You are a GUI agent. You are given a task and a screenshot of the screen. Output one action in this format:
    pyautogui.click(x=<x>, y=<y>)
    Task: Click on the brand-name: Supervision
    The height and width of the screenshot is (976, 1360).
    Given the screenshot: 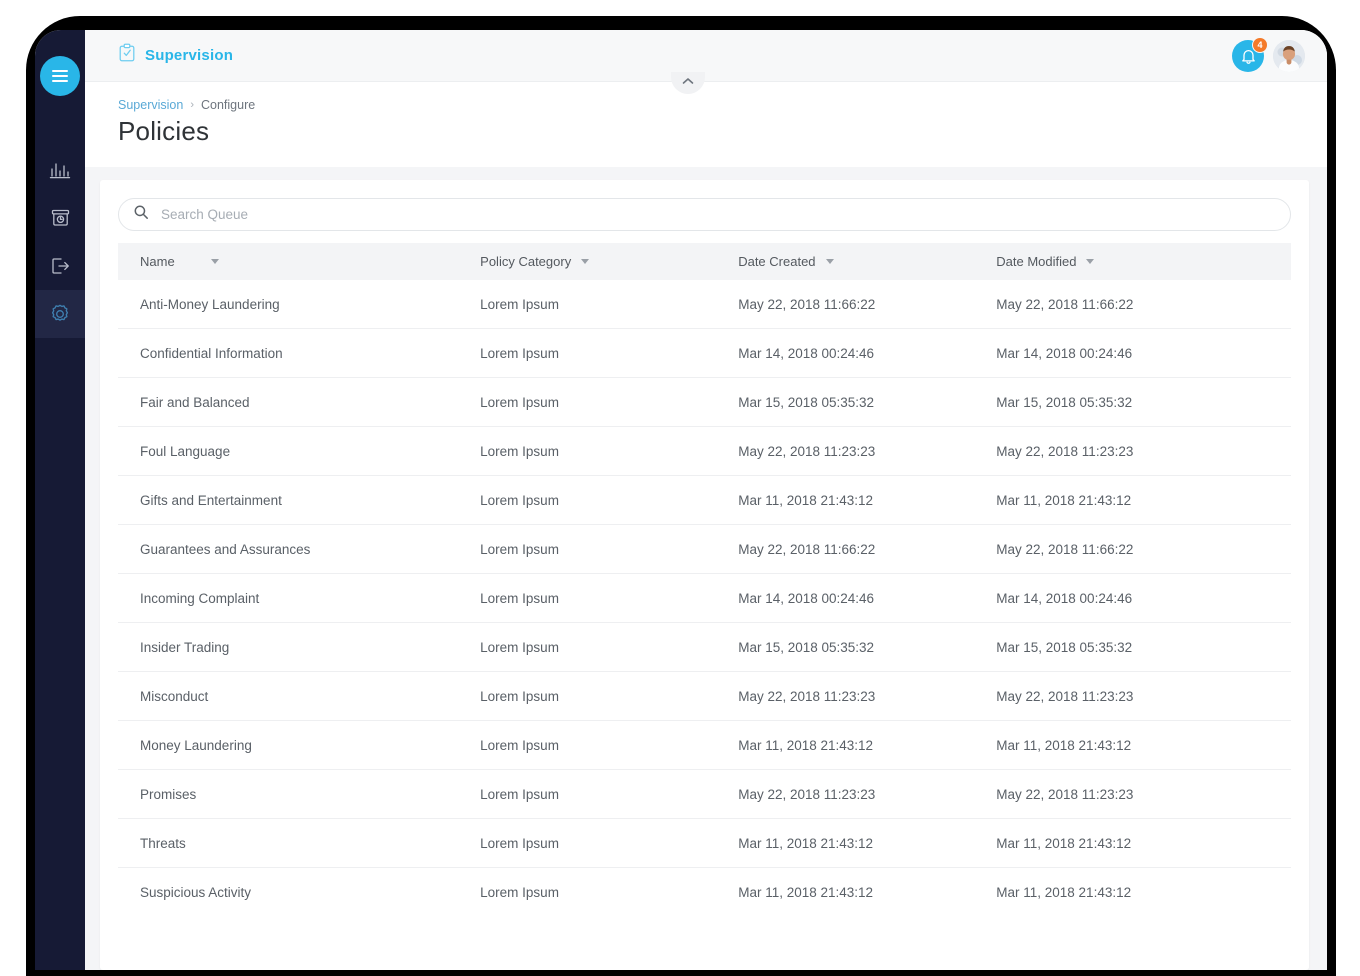 What is the action you would take?
    pyautogui.click(x=189, y=55)
    